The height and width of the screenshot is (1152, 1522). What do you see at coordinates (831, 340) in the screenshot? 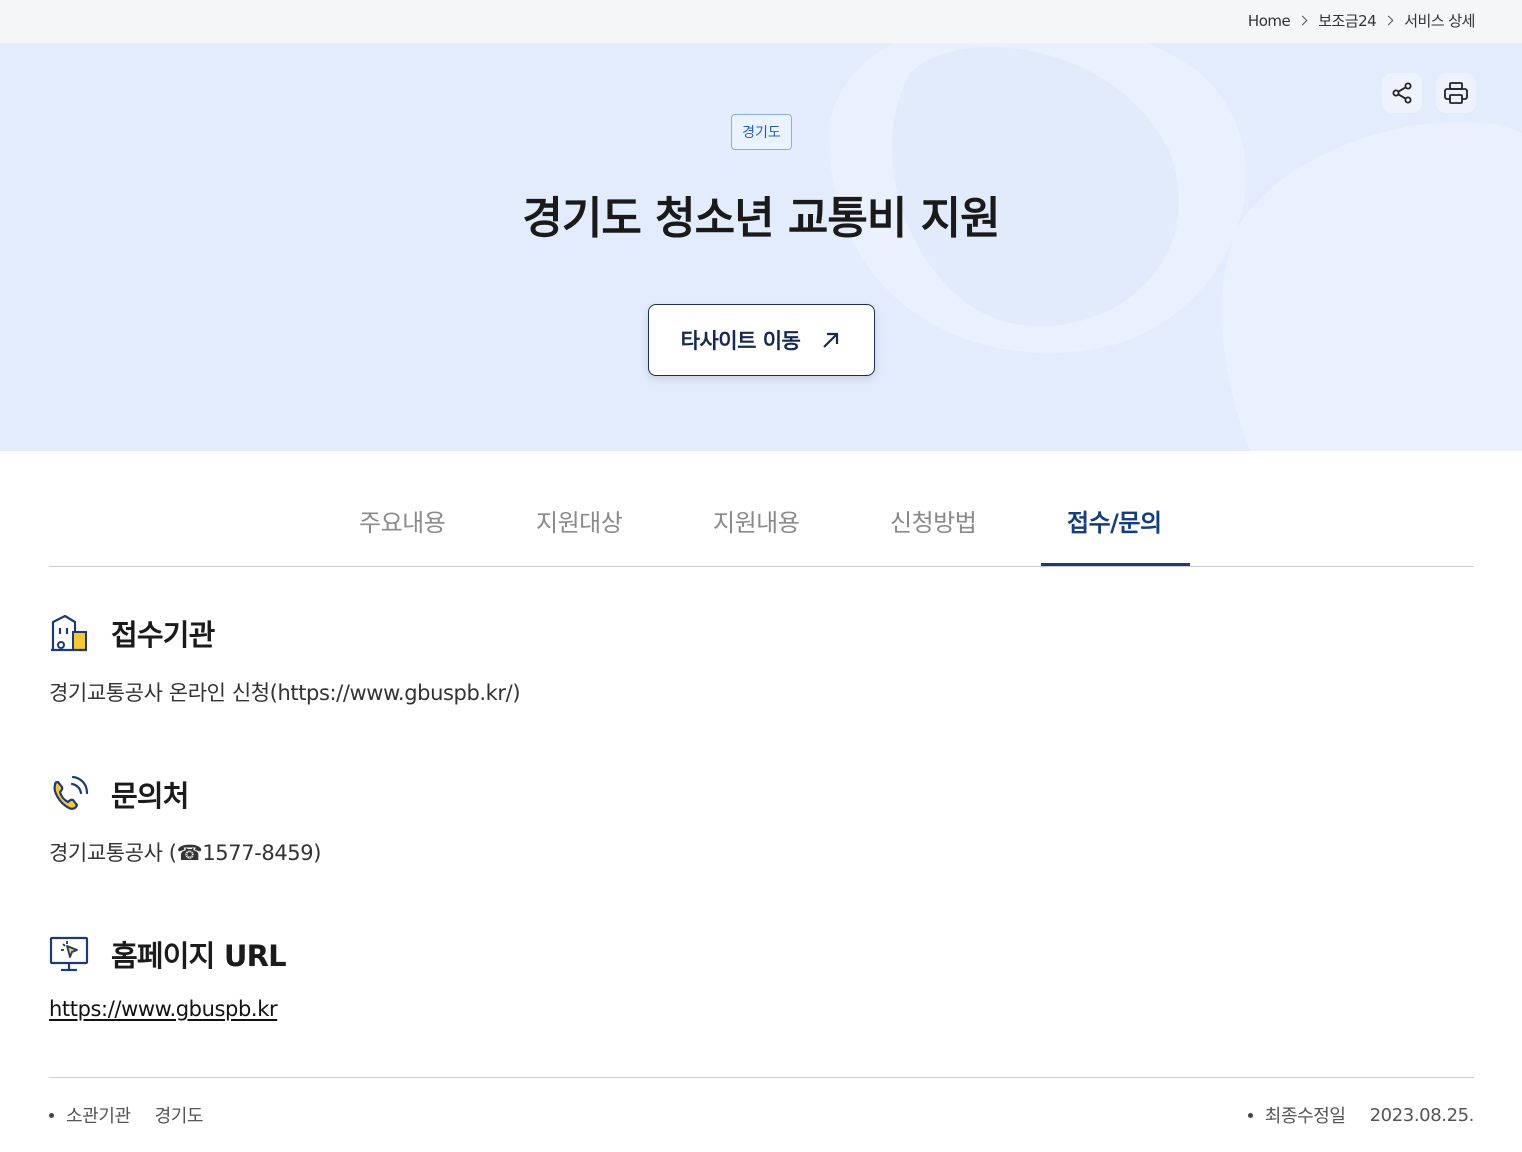
I see `arrow-up-right-icon` at bounding box center [831, 340].